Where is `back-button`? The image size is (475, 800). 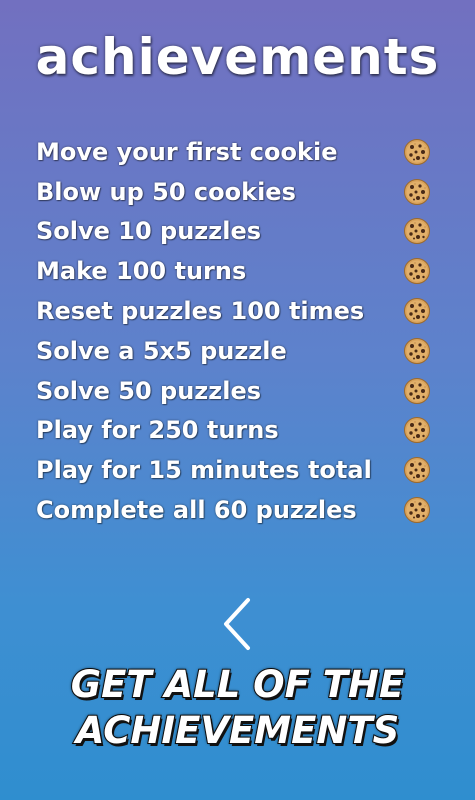
back-button is located at coordinates (238, 624).